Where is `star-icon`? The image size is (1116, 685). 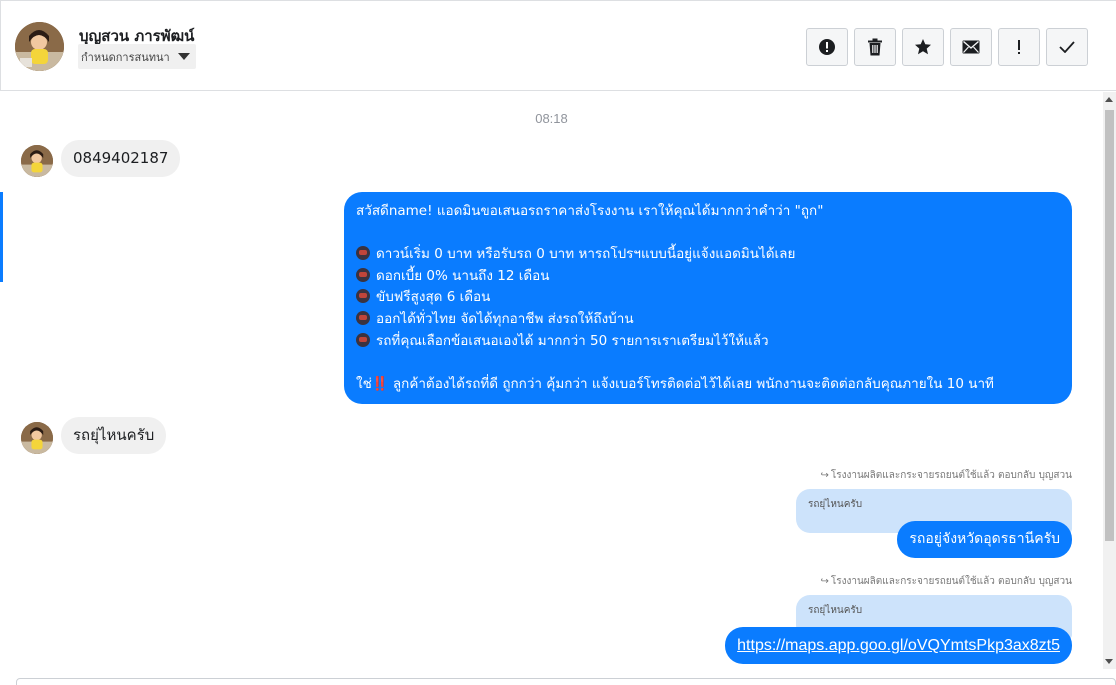 star-icon is located at coordinates (923, 47).